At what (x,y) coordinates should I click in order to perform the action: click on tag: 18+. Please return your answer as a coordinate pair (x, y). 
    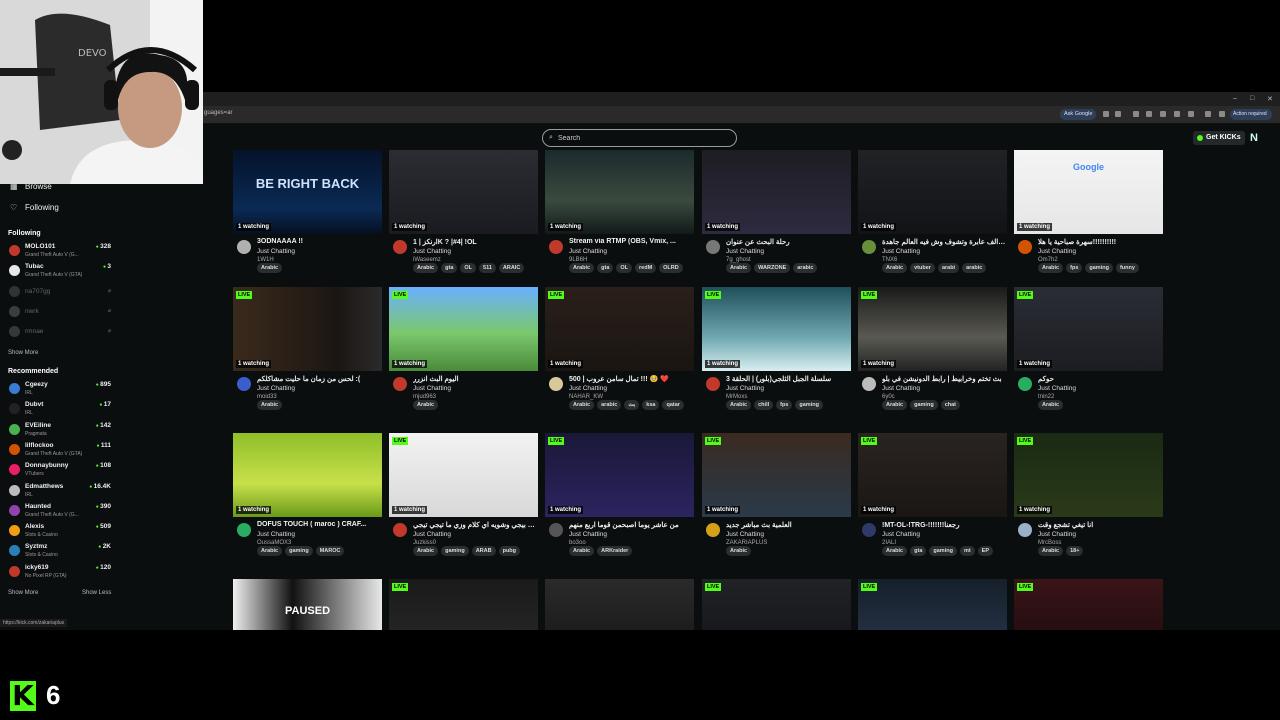
    Looking at the image, I should click on (1075, 551).